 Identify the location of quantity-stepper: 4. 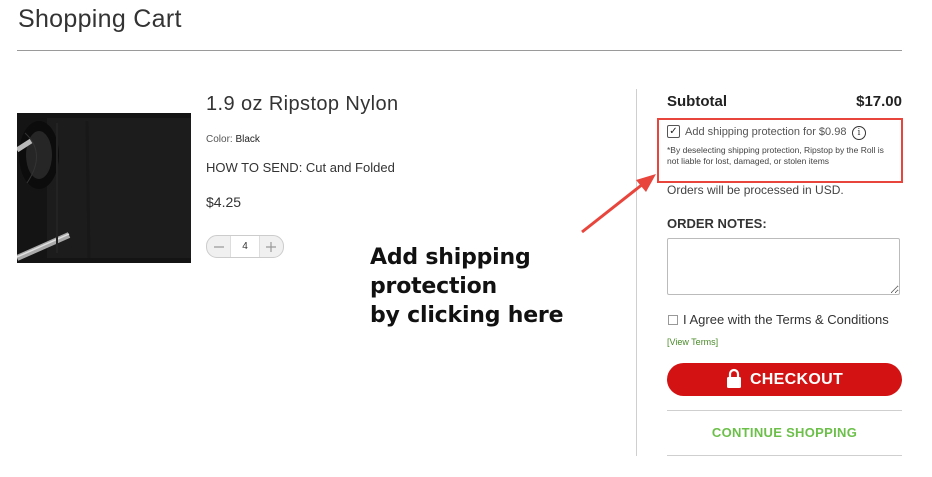
(245, 246).